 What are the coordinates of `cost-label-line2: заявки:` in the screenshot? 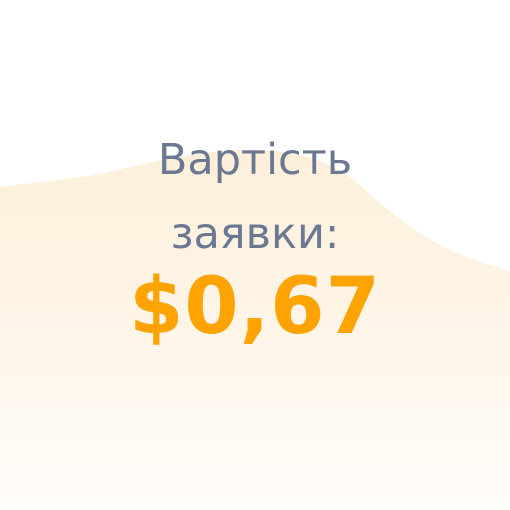 It's located at (255, 234).